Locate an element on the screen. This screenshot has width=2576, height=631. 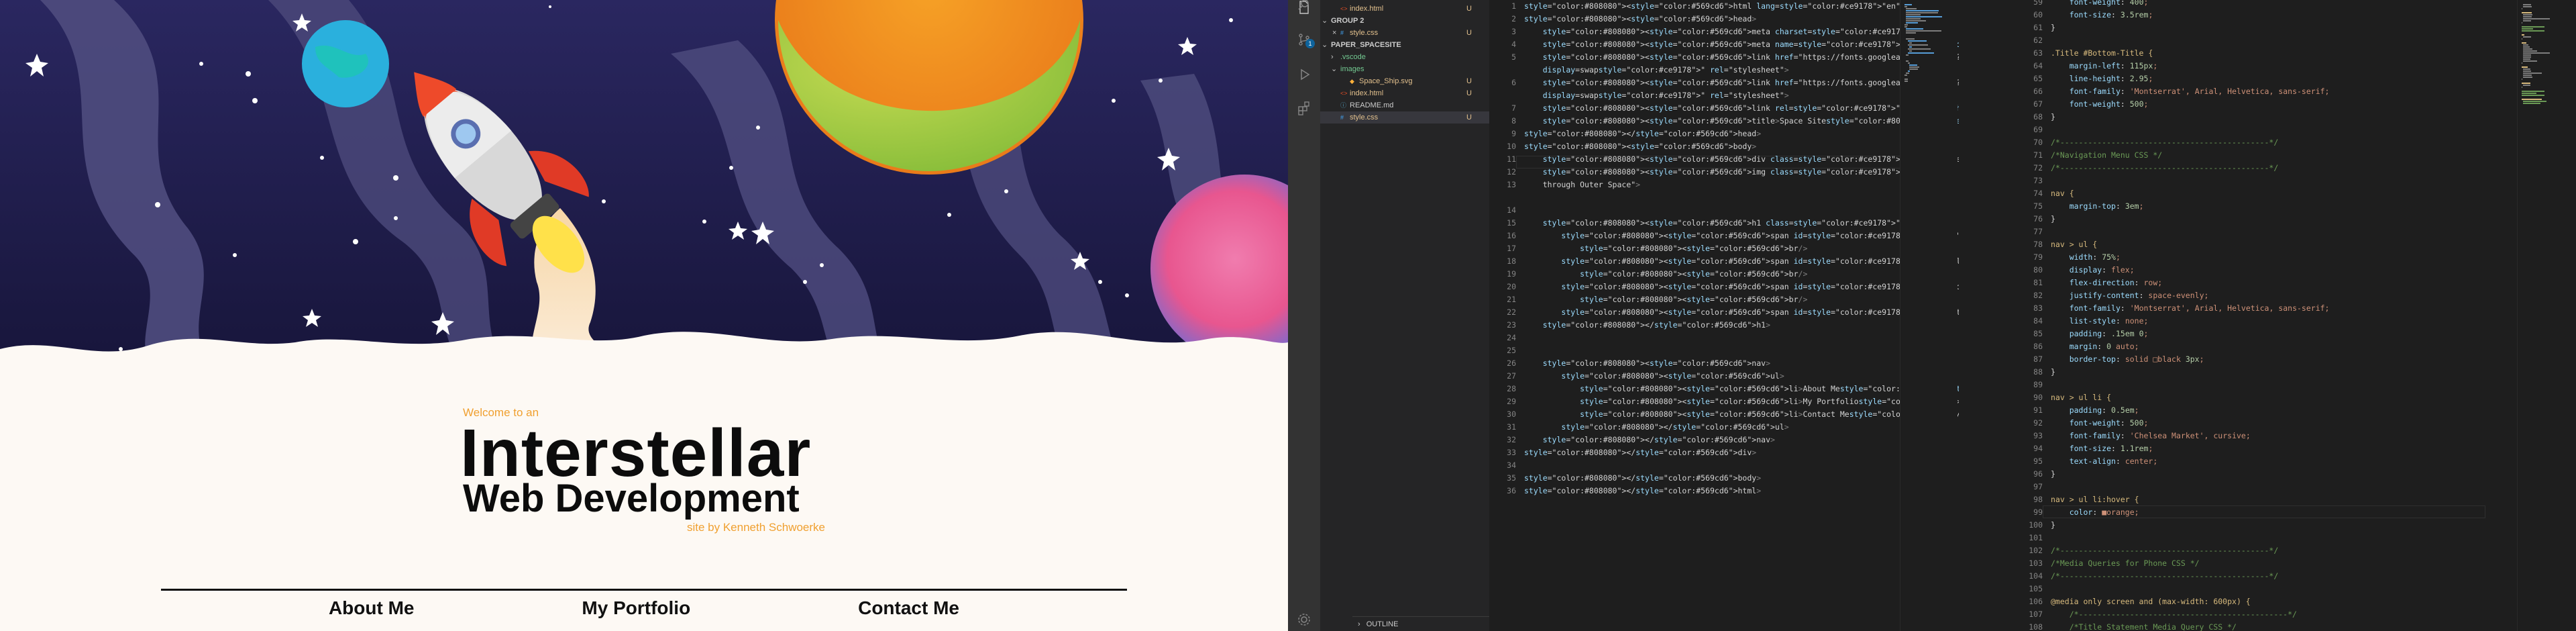
line-number: 15 is located at coordinates (1511, 223).